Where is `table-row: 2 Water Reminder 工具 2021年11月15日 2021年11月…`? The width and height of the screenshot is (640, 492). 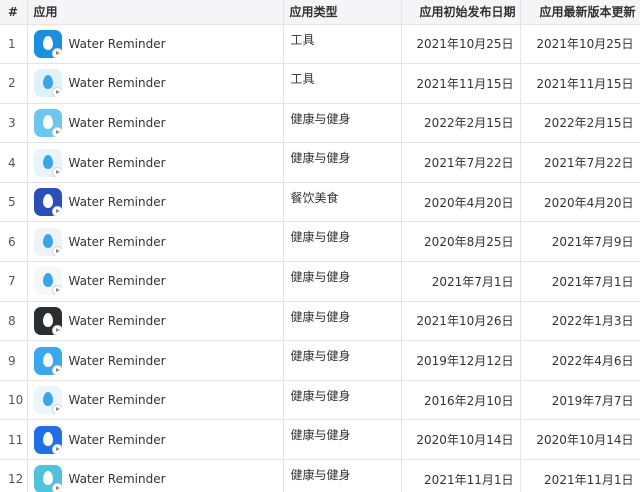 table-row: 2 Water Reminder 工具 2021年11月15日 2021年11月… is located at coordinates (320, 83).